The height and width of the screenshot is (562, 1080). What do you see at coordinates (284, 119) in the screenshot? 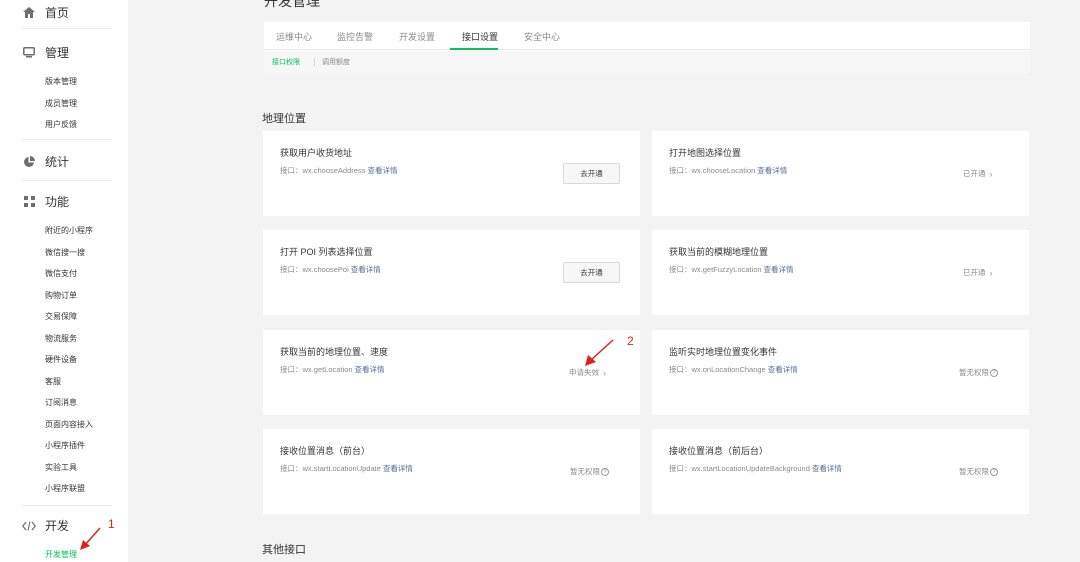
I see `section-title-geo: 地理位置` at bounding box center [284, 119].